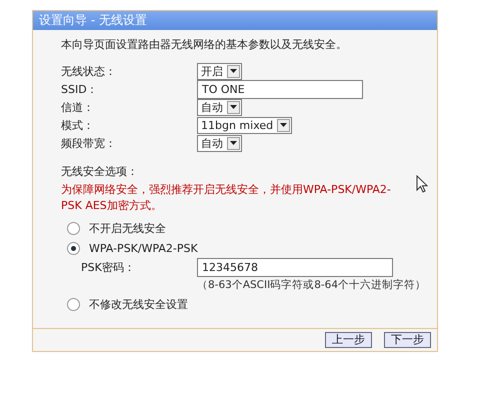 Image resolution: width=500 pixels, height=414 pixels. What do you see at coordinates (80, 89) in the screenshot?
I see `field-label: SSID：` at bounding box center [80, 89].